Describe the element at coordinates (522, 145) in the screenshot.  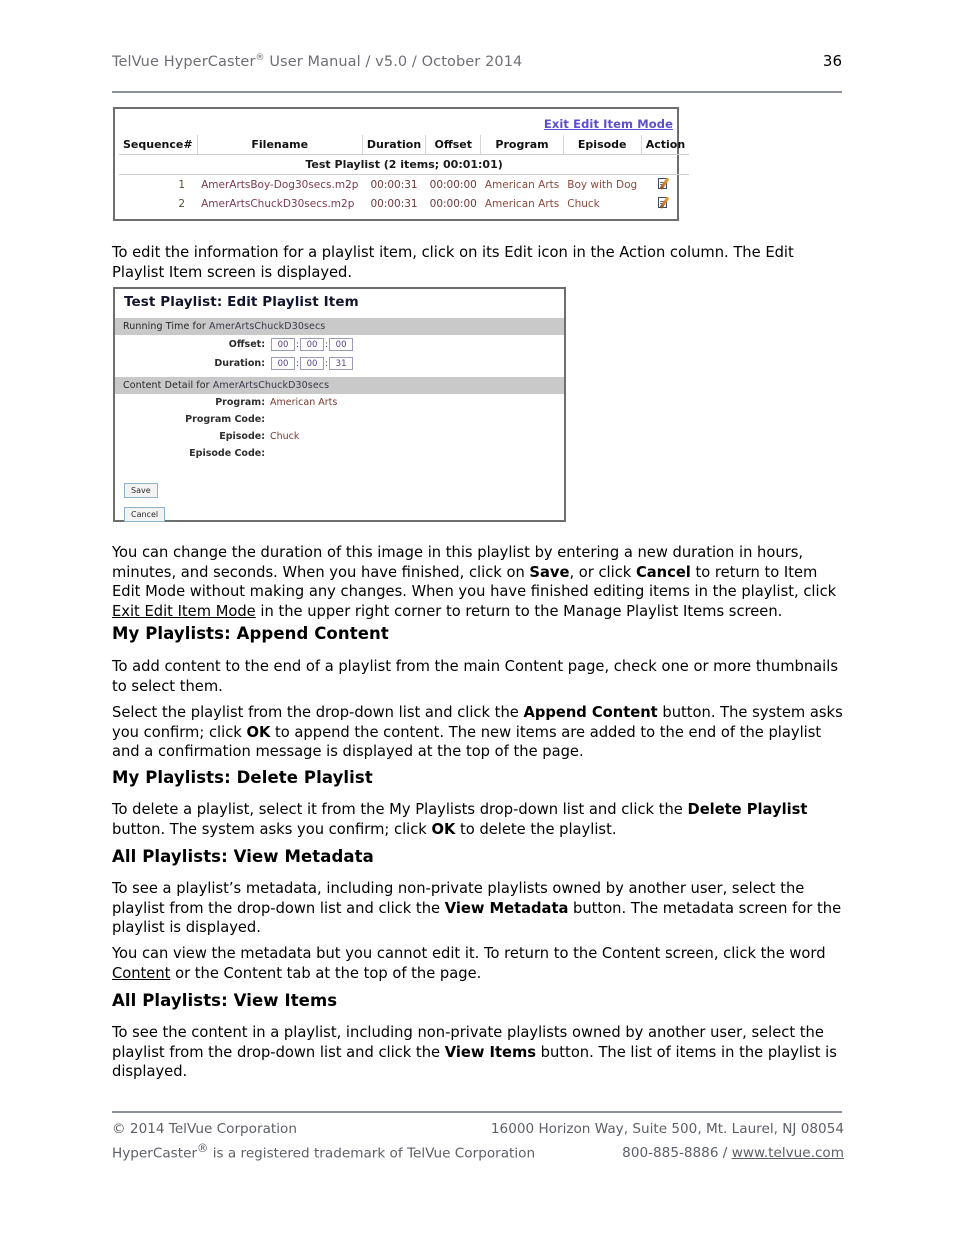
I see `column-header-program: Program` at that location.